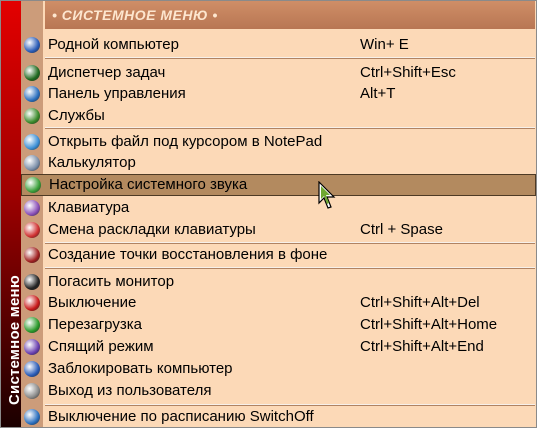 Image resolution: width=539 pixels, height=430 pixels. Describe the element at coordinates (384, 44) in the screenshot. I see `menu-item-shortcut: Win+ E` at that location.